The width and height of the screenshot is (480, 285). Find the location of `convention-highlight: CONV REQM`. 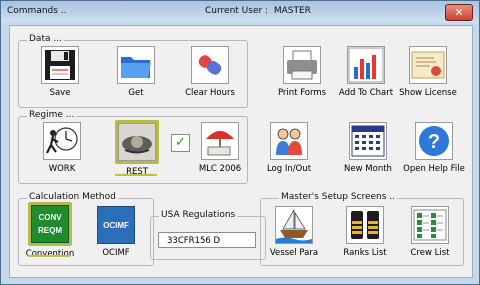

convention-highlight: CONV REQM is located at coordinates (50, 224).